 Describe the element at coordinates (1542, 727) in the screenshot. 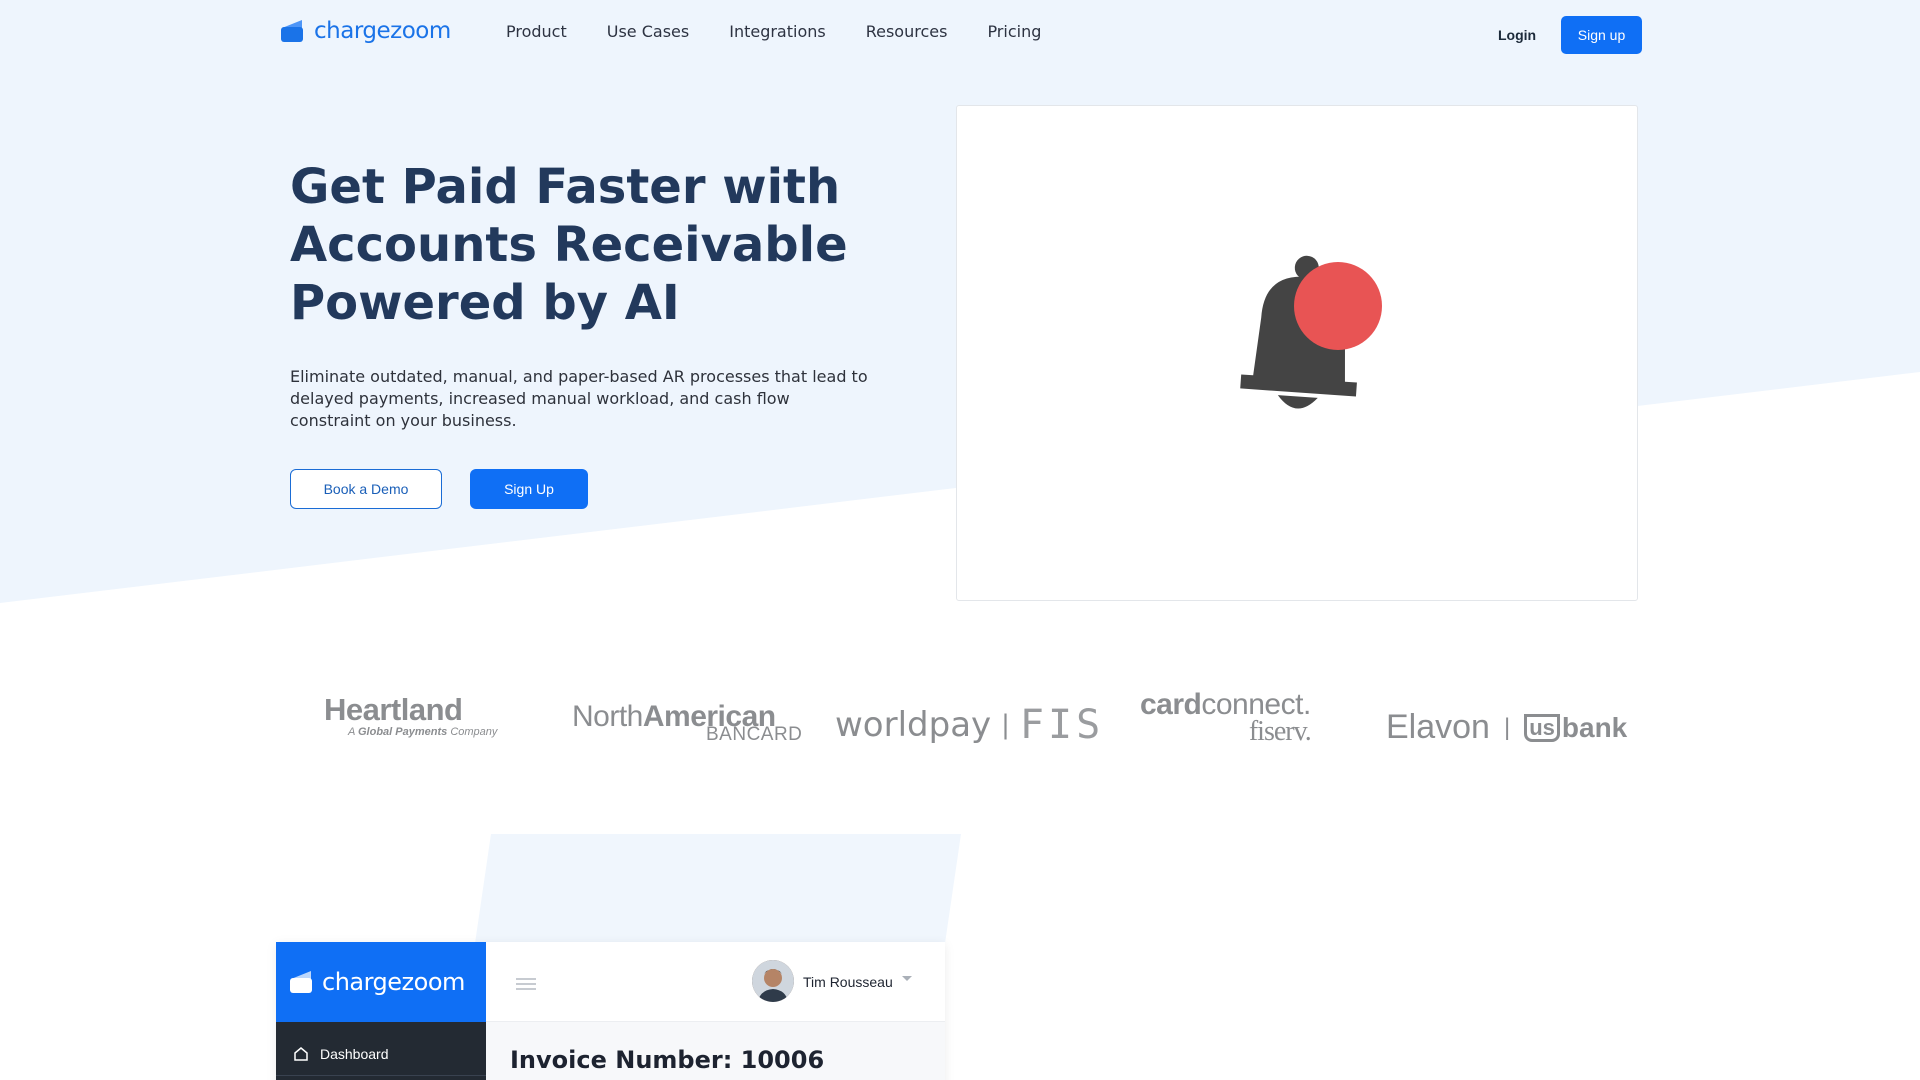

I see `usbank-shield: us` at that location.